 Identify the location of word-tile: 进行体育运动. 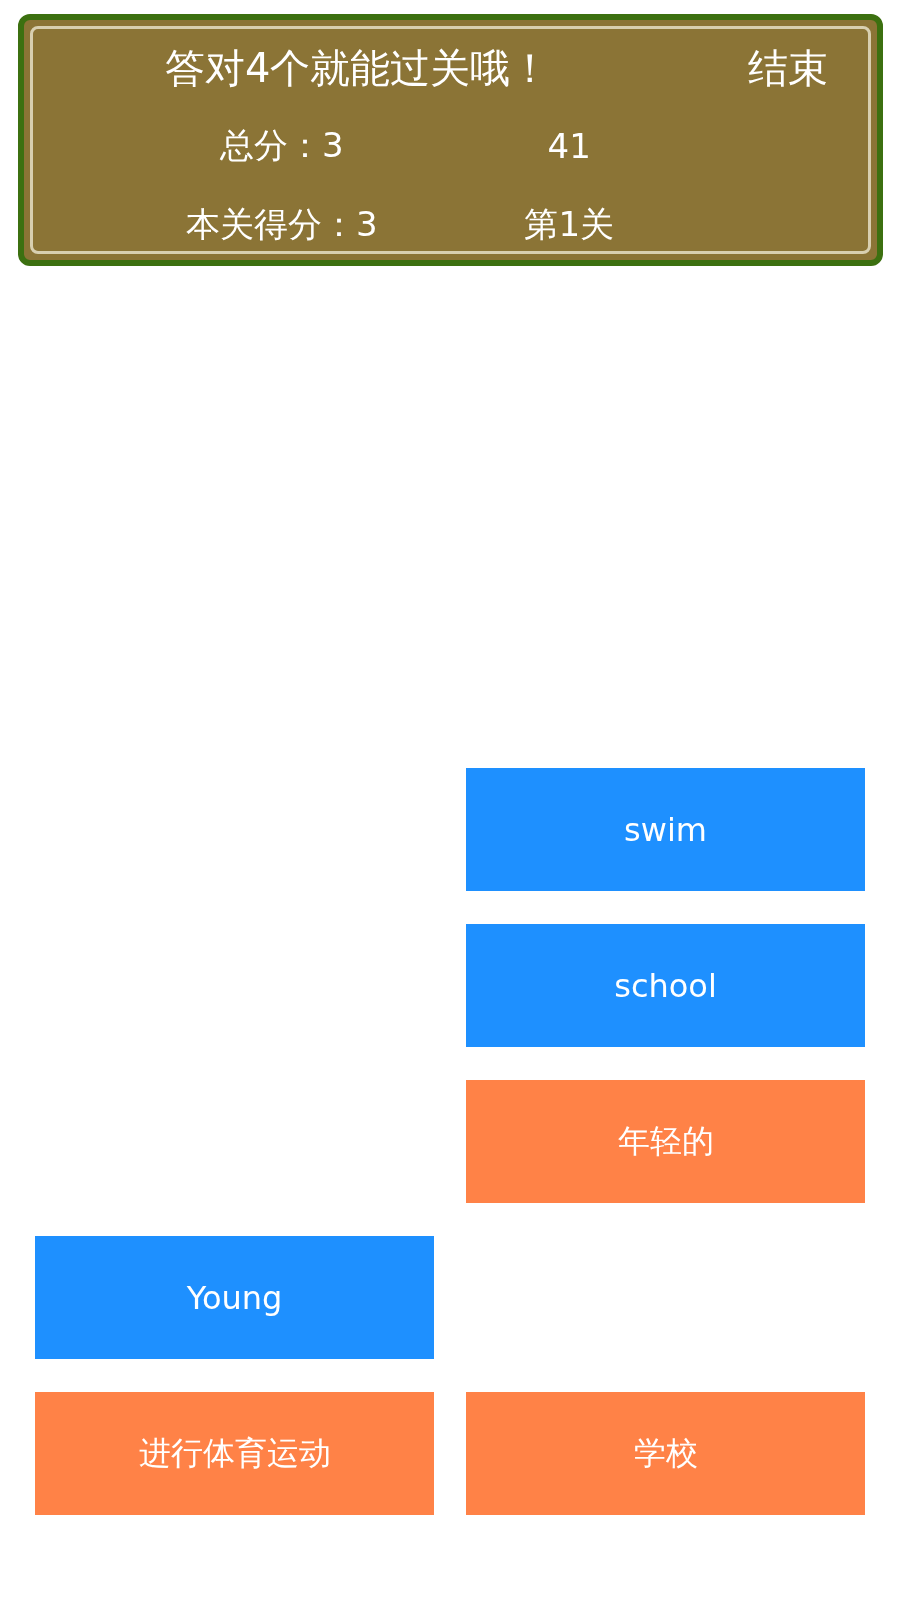
(234, 1453).